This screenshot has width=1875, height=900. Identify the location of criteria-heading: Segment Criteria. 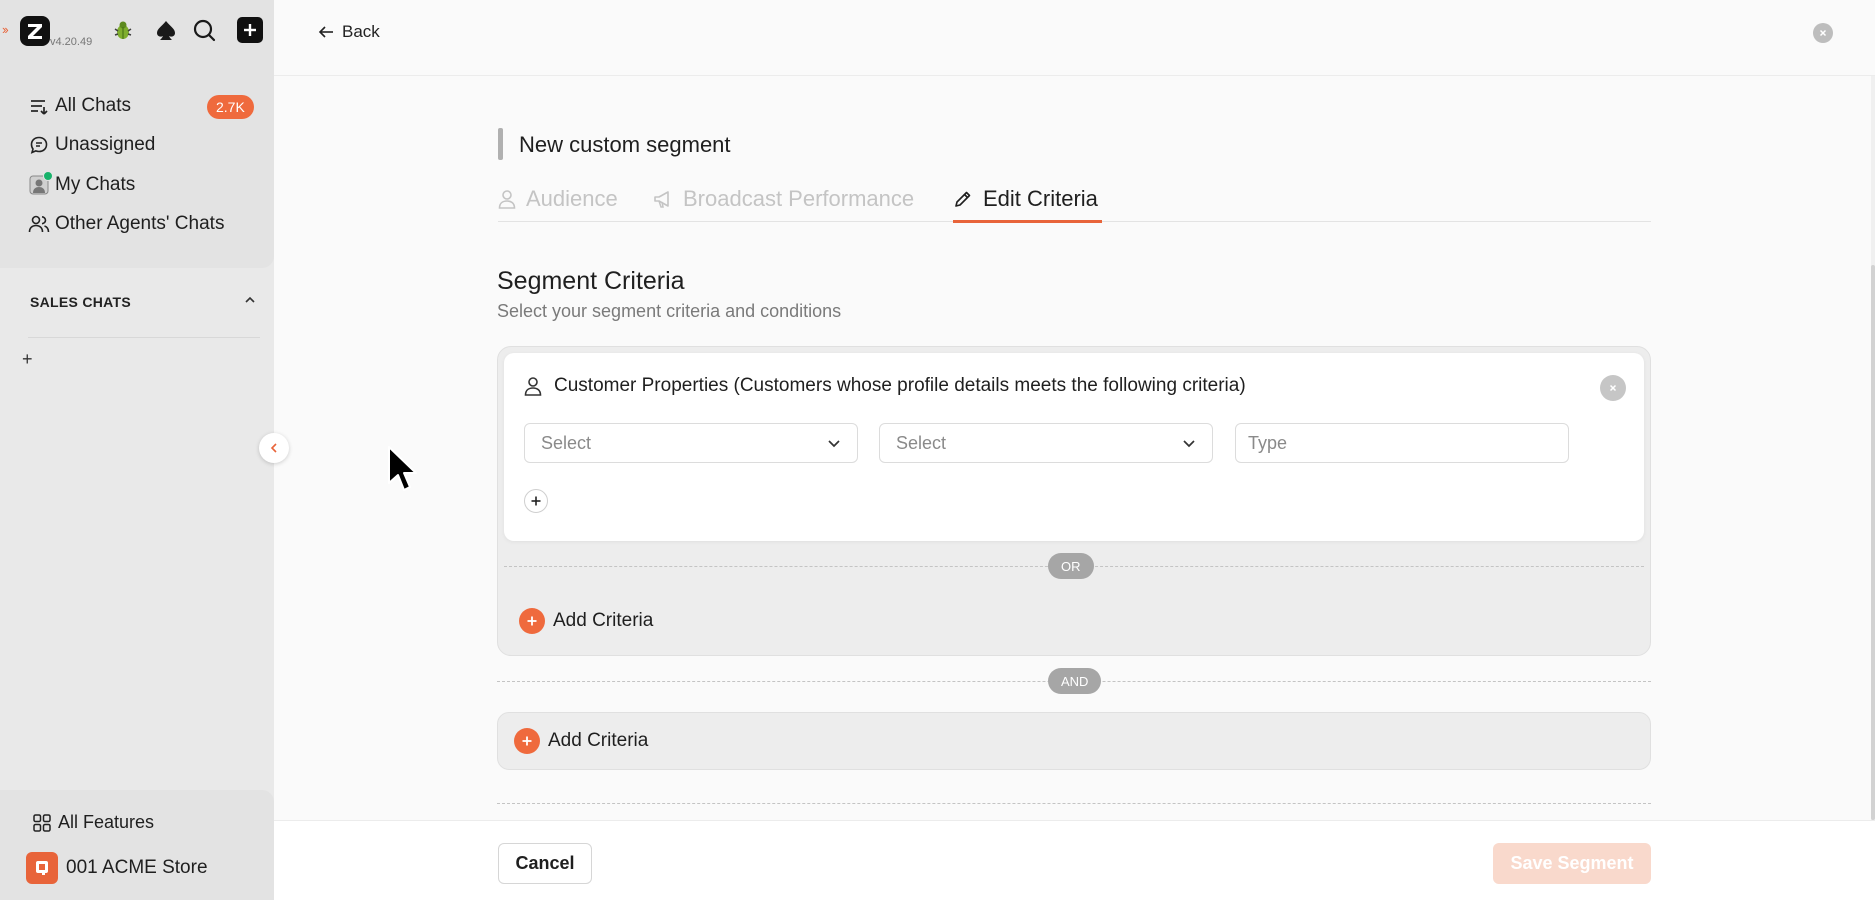
(591, 281).